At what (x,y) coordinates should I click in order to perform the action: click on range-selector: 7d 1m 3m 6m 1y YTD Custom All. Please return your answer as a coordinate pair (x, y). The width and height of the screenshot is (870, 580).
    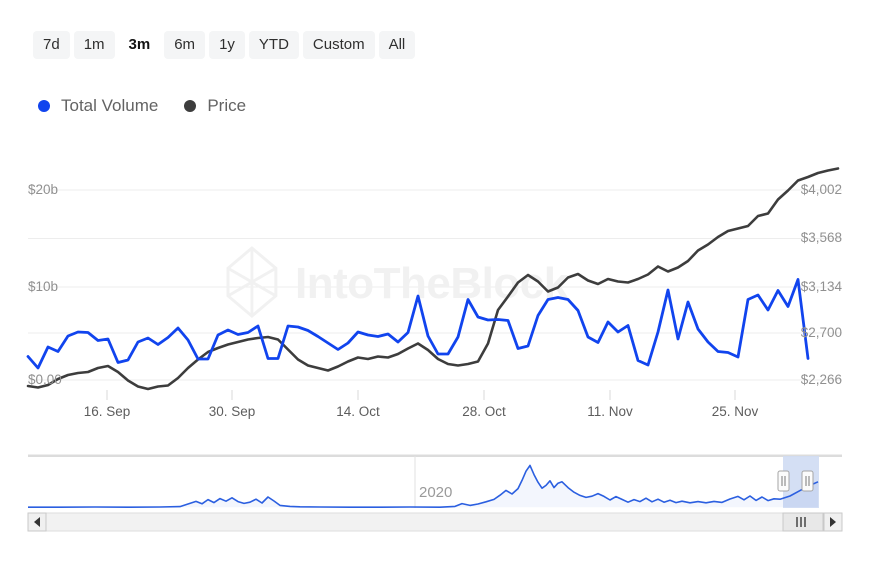
    Looking at the image, I should click on (224, 45).